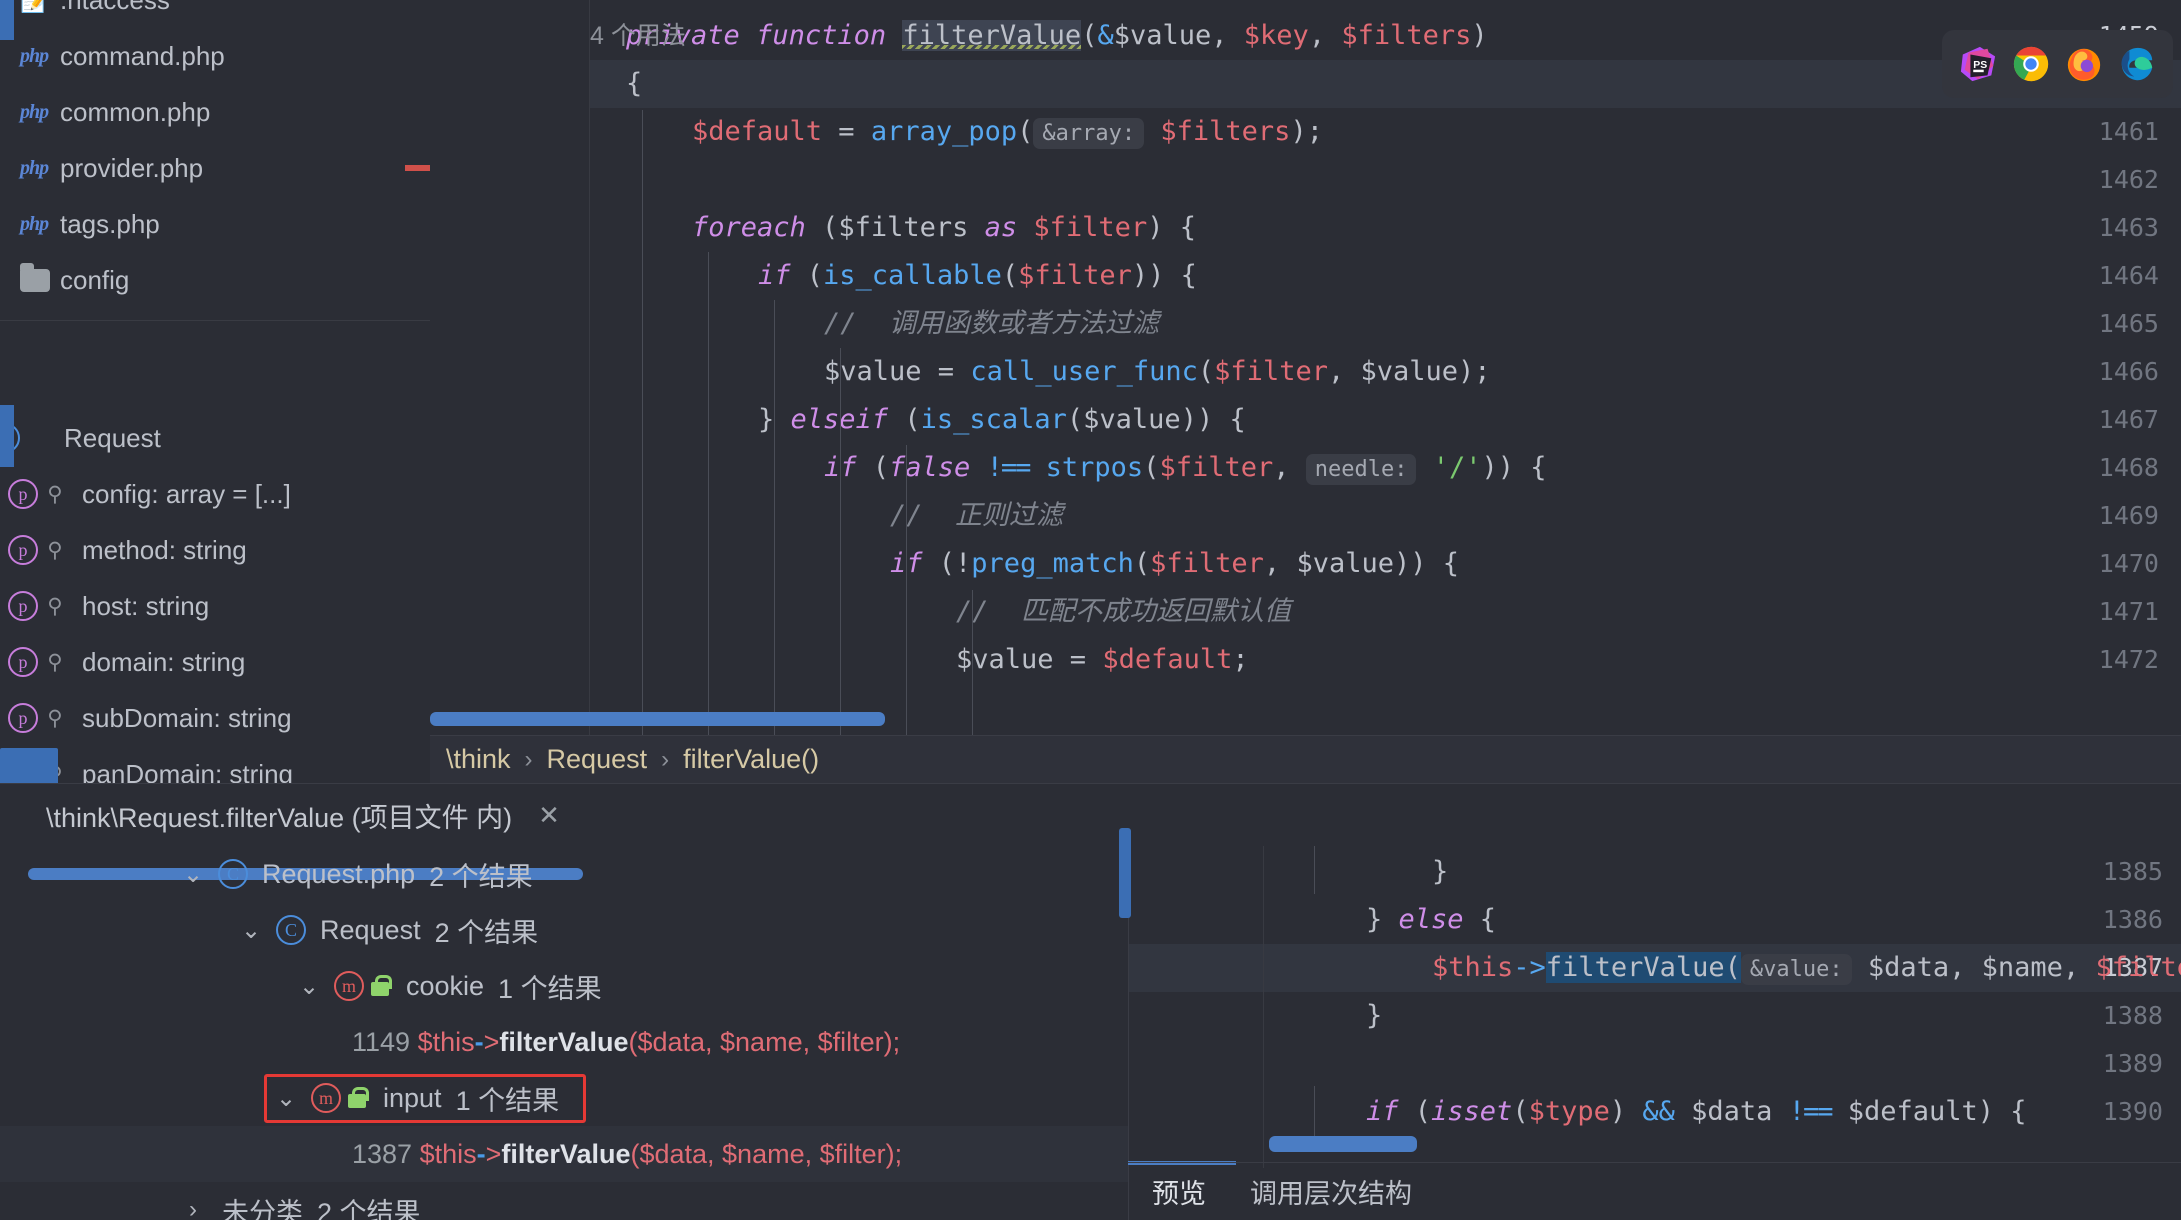 Image resolution: width=2181 pixels, height=1220 pixels. I want to click on usage-group-row: ⌄ C Request 2 个结果, so click(564, 930).